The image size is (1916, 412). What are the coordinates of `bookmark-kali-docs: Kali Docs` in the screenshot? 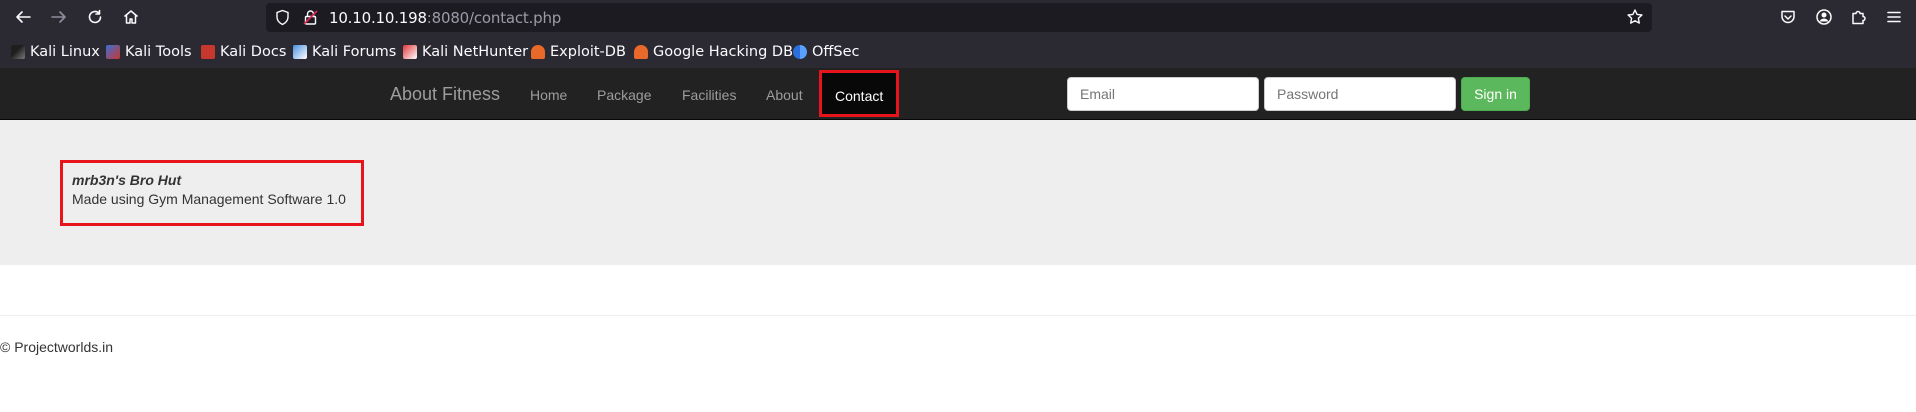 It's located at (243, 52).